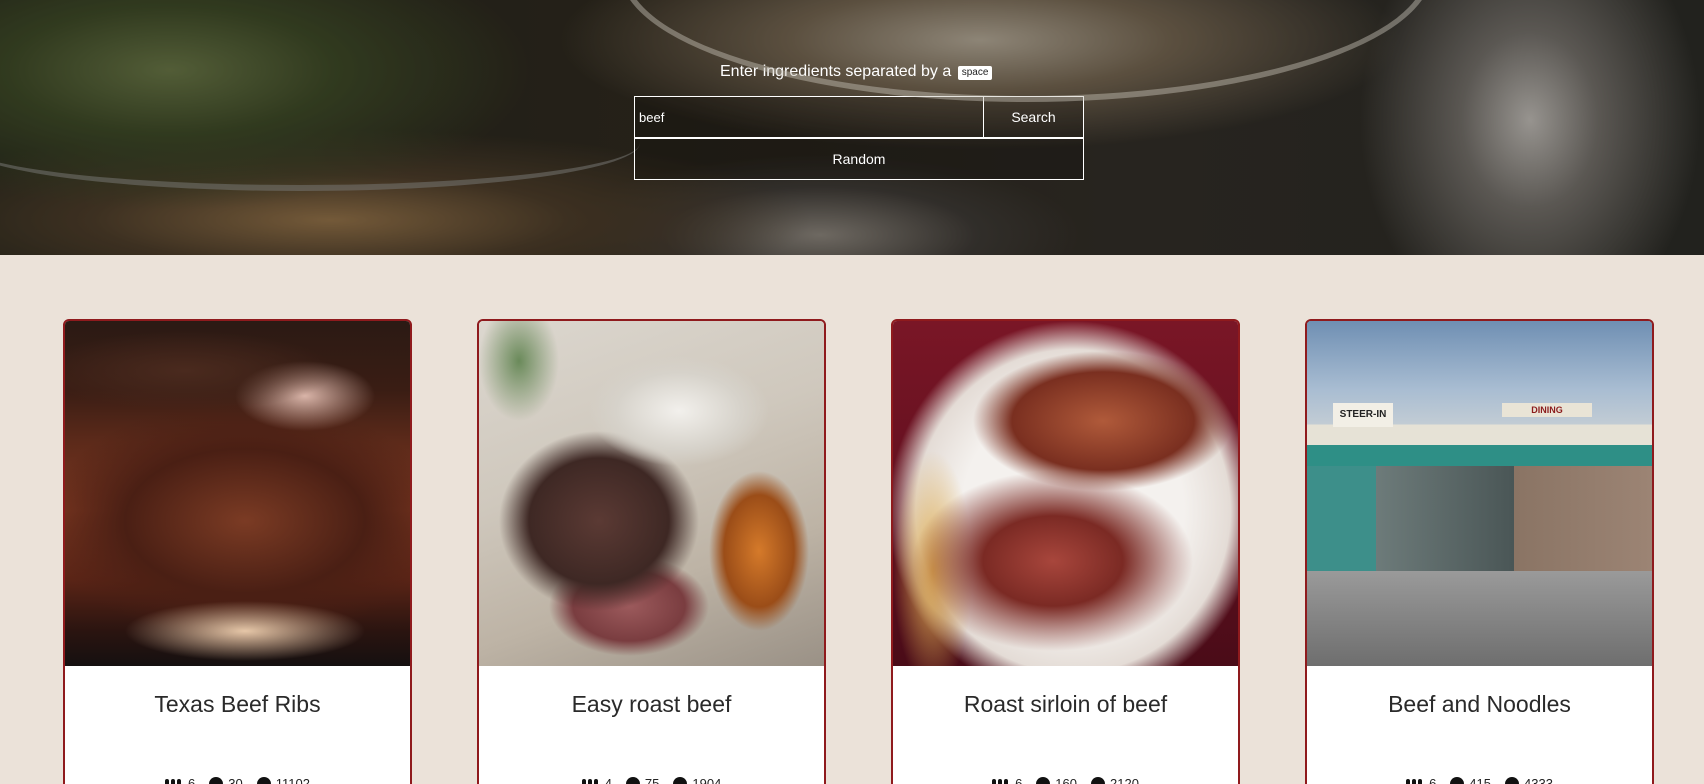  I want to click on recipe-meta: 6 415 4333, so click(1479, 780).